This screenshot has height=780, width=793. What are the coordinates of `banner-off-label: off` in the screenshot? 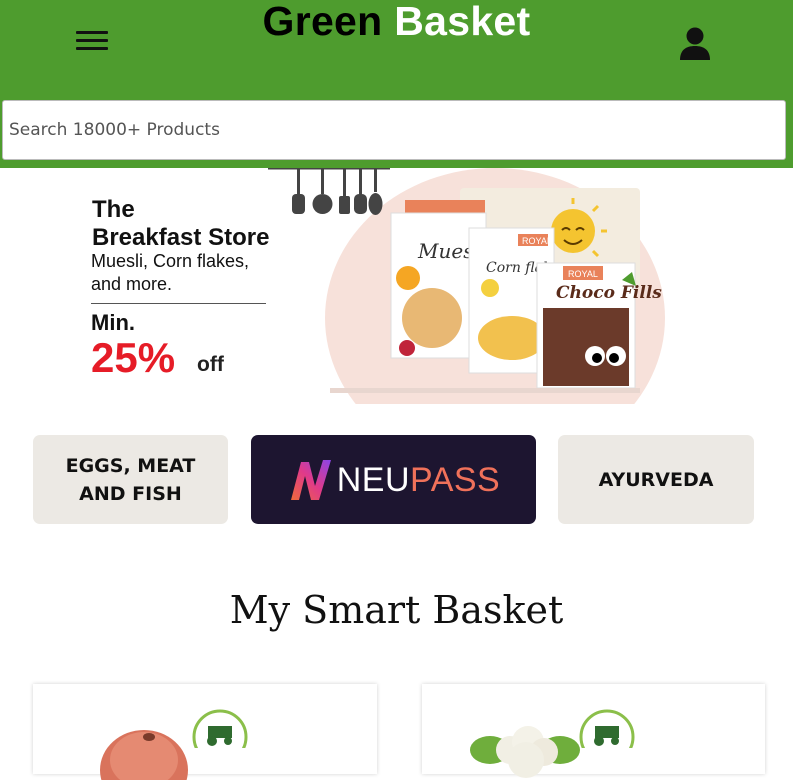 It's located at (210, 364).